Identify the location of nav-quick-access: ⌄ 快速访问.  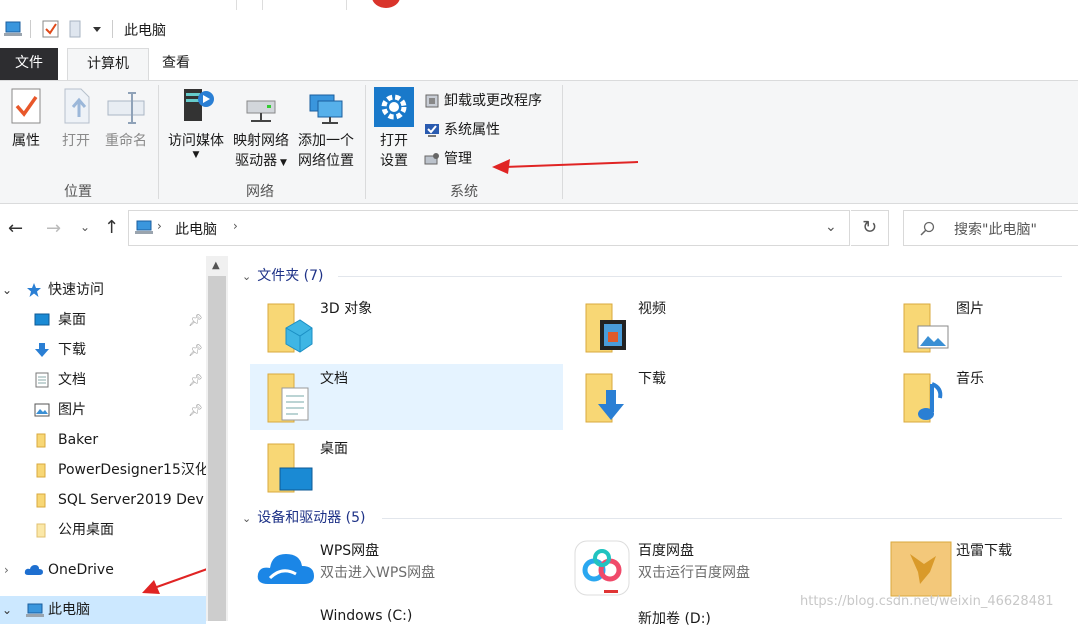
(103, 290).